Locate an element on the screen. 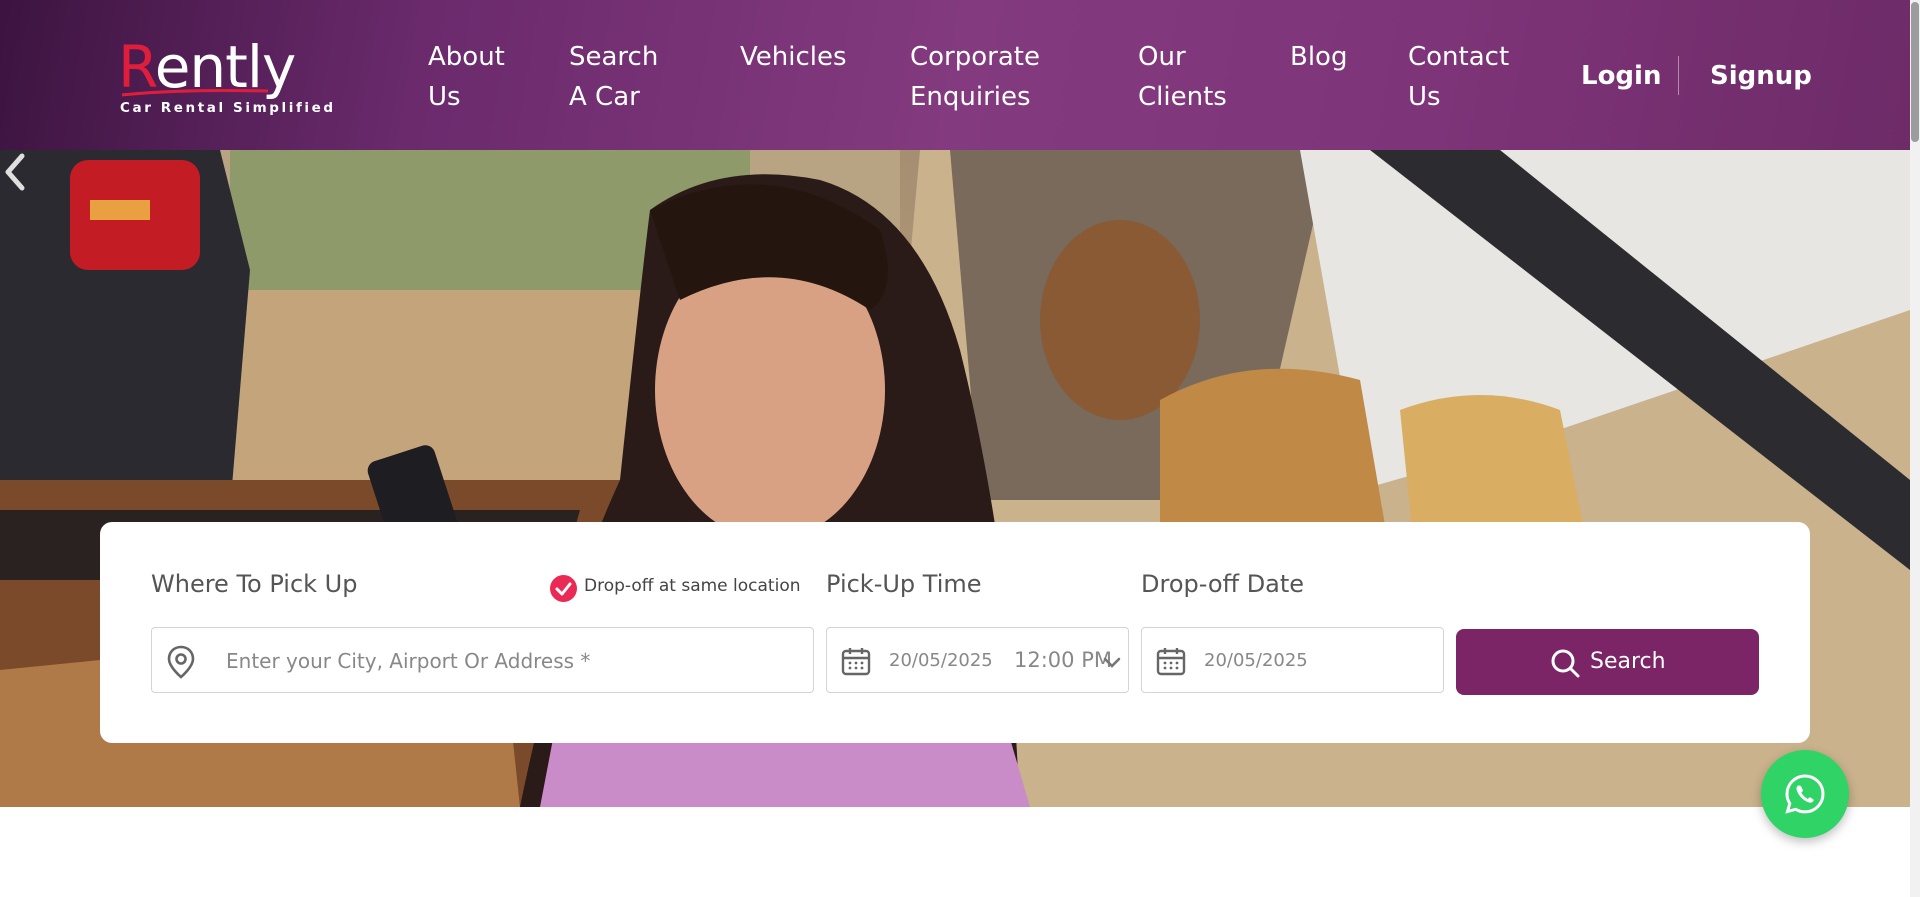 The height and width of the screenshot is (897, 1920). brand-logo: Rently Car Rental Simplified is located at coordinates (233, 77).